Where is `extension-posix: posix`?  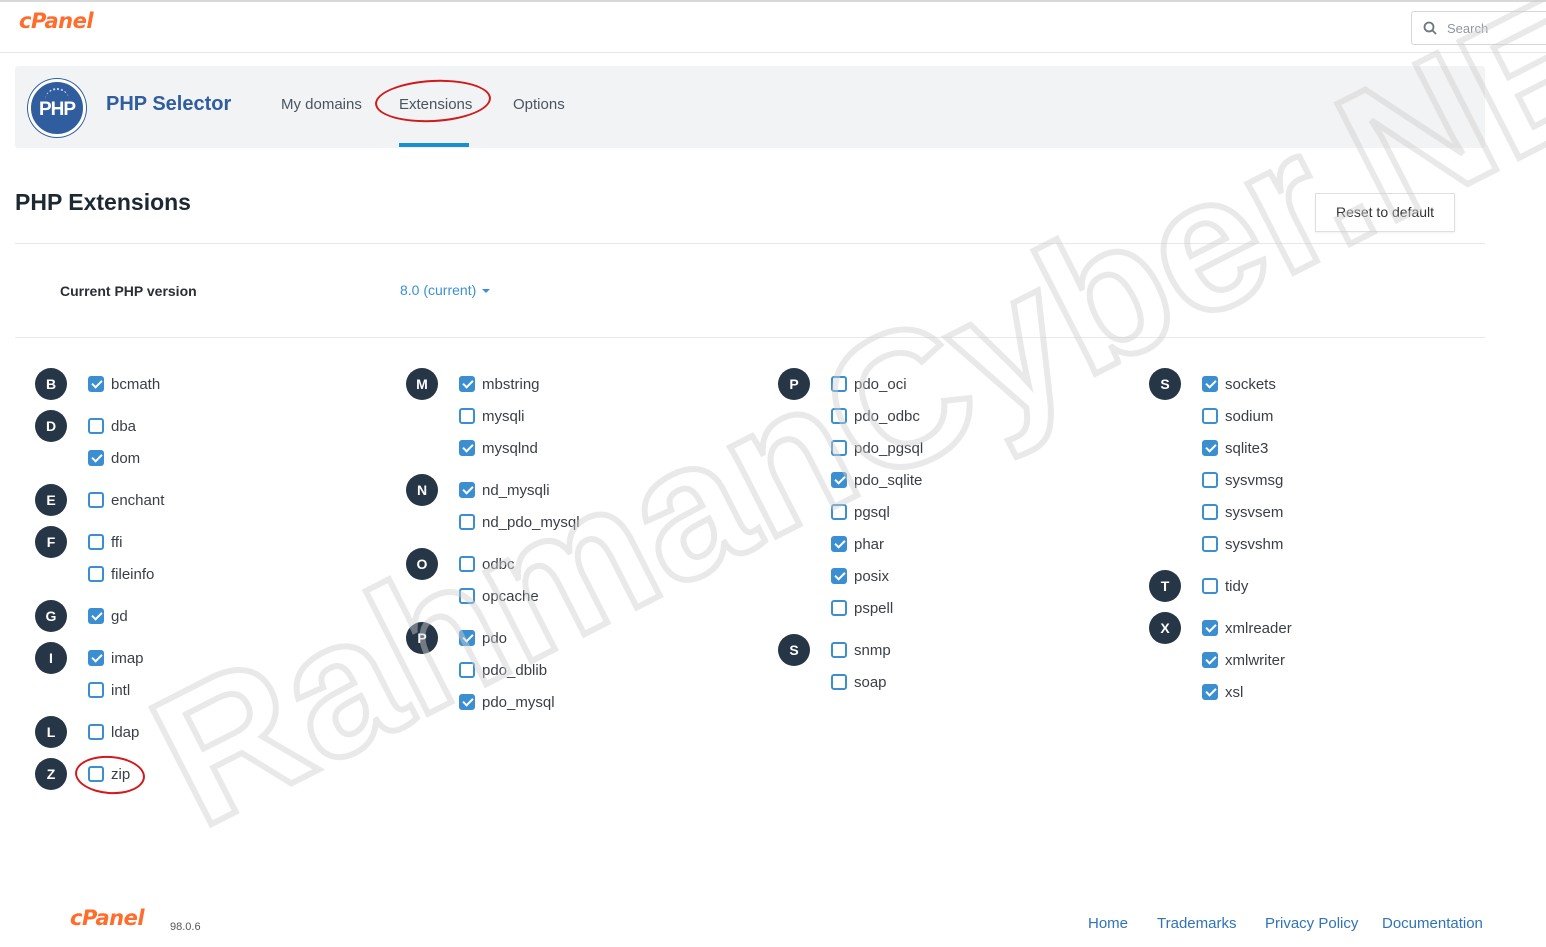
extension-posix: posix is located at coordinates (860, 576).